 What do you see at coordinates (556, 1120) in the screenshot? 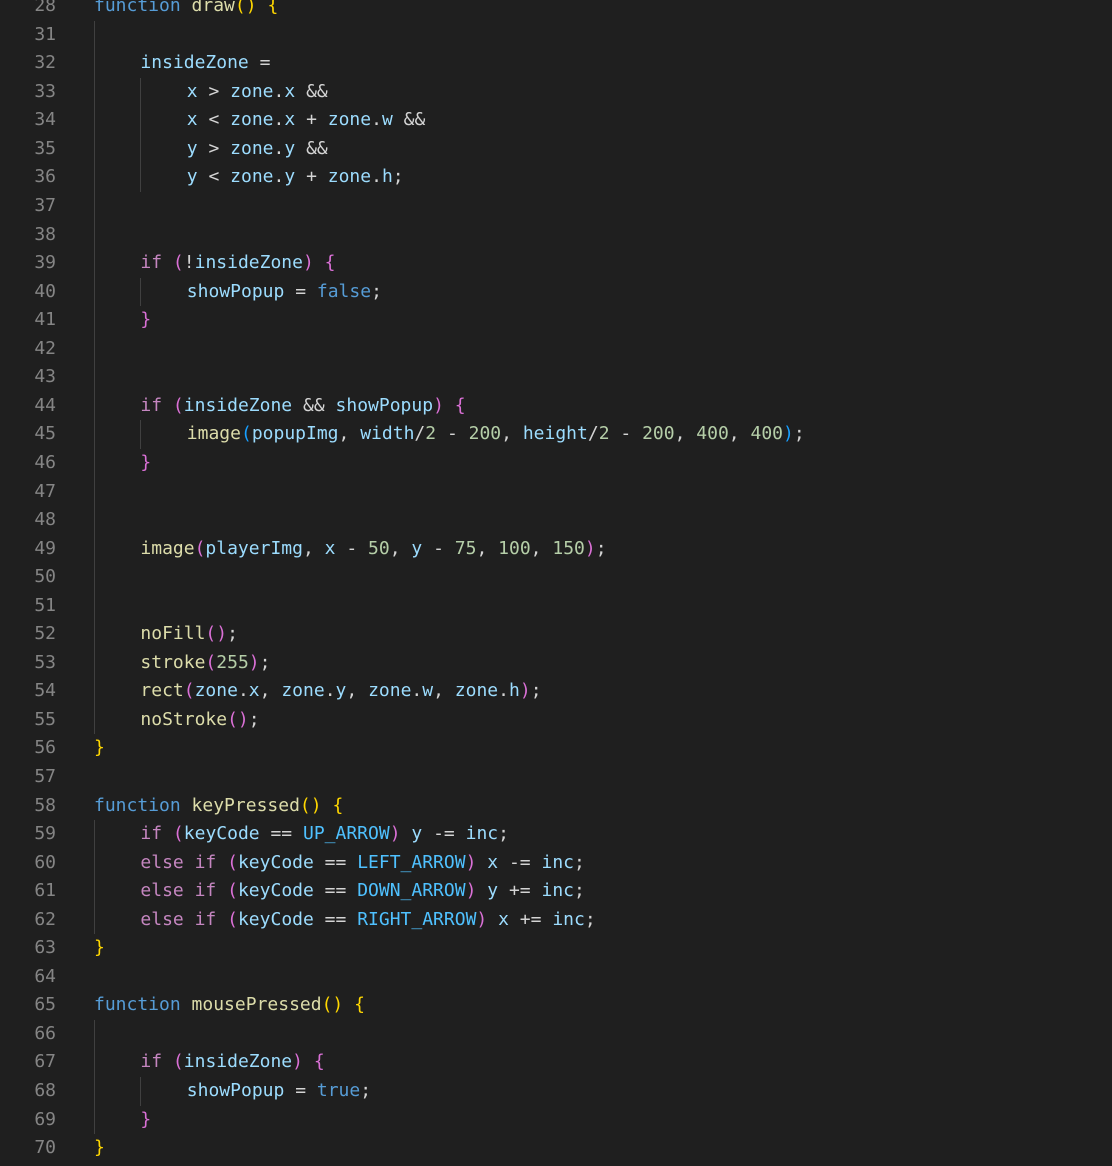
I see `code-line: 69}` at bounding box center [556, 1120].